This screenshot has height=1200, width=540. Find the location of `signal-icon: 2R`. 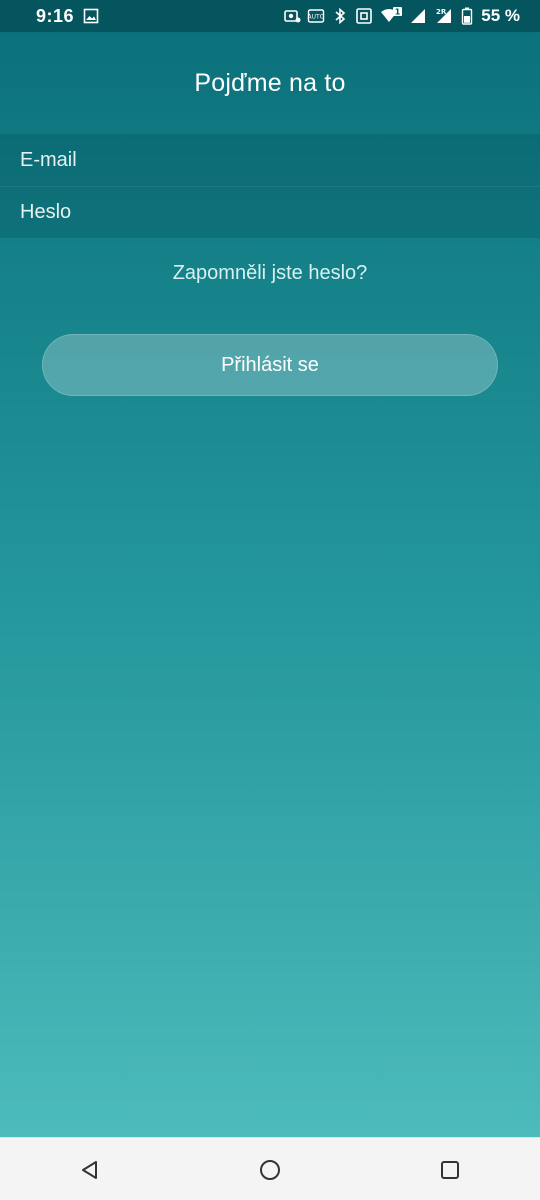

signal-icon: 2R is located at coordinates (444, 16).